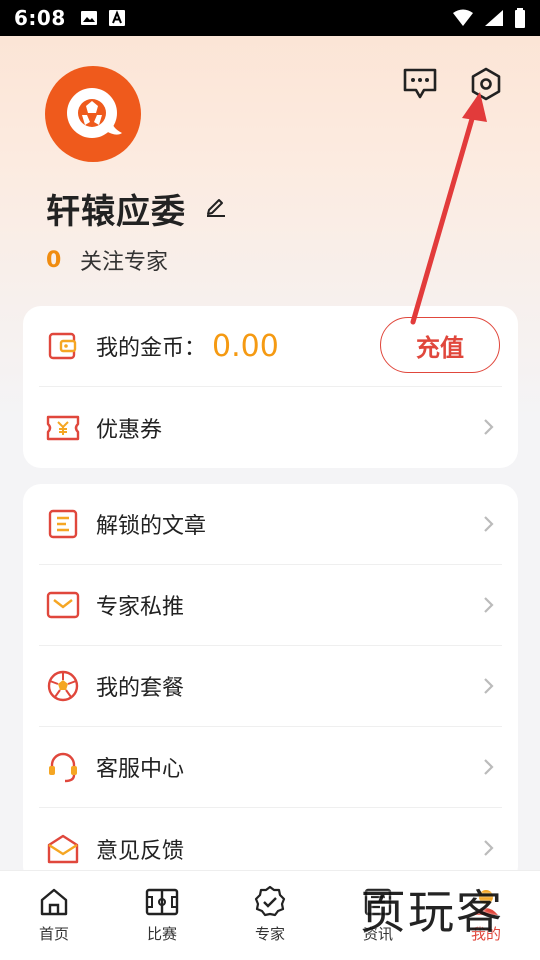 The width and height of the screenshot is (540, 960). What do you see at coordinates (124, 262) in the screenshot?
I see `follow-label: 关注专家` at bounding box center [124, 262].